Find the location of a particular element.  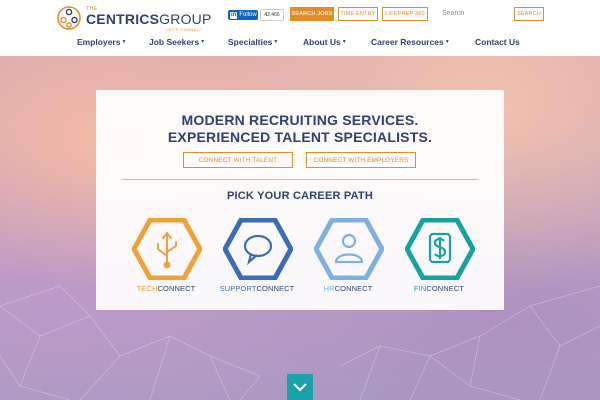

finconnect-link: FINCONNECT is located at coordinates (437, 258).